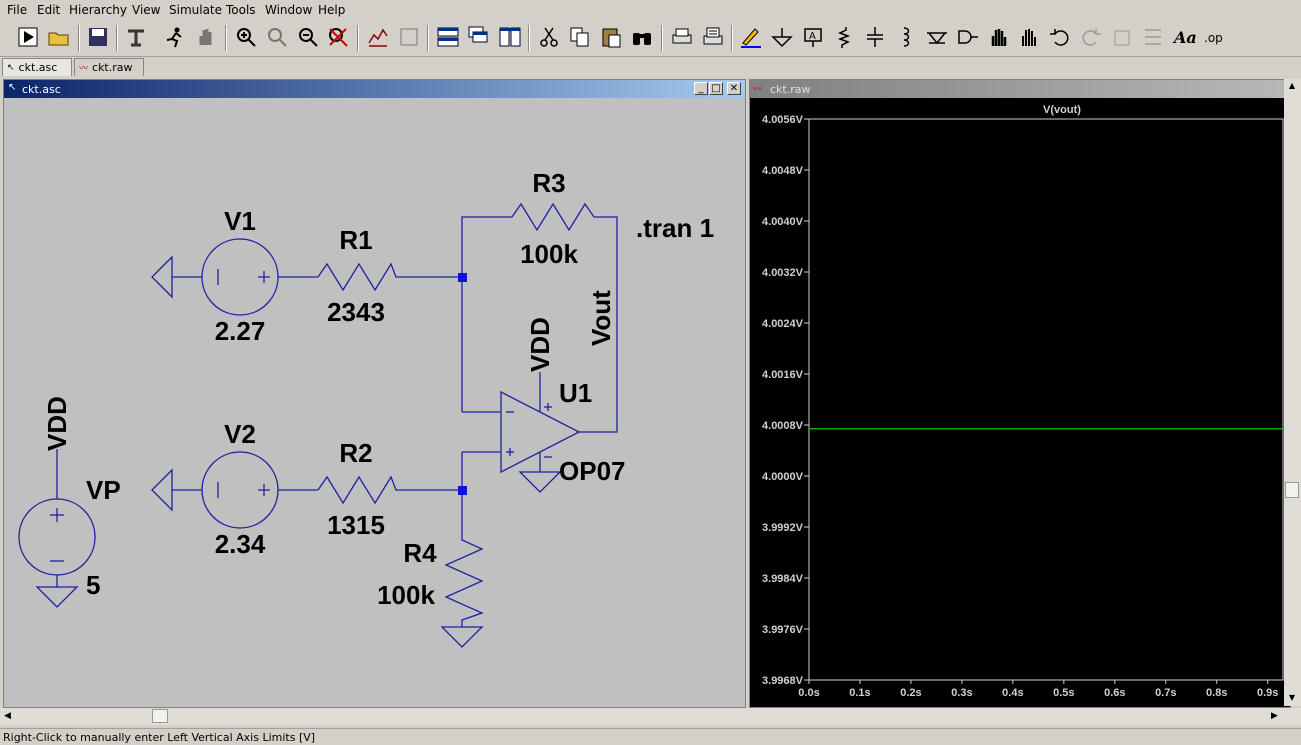 The height and width of the screenshot is (745, 1301). What do you see at coordinates (1165, 693) in the screenshot?
I see `x-tick-label: 0.7s` at bounding box center [1165, 693].